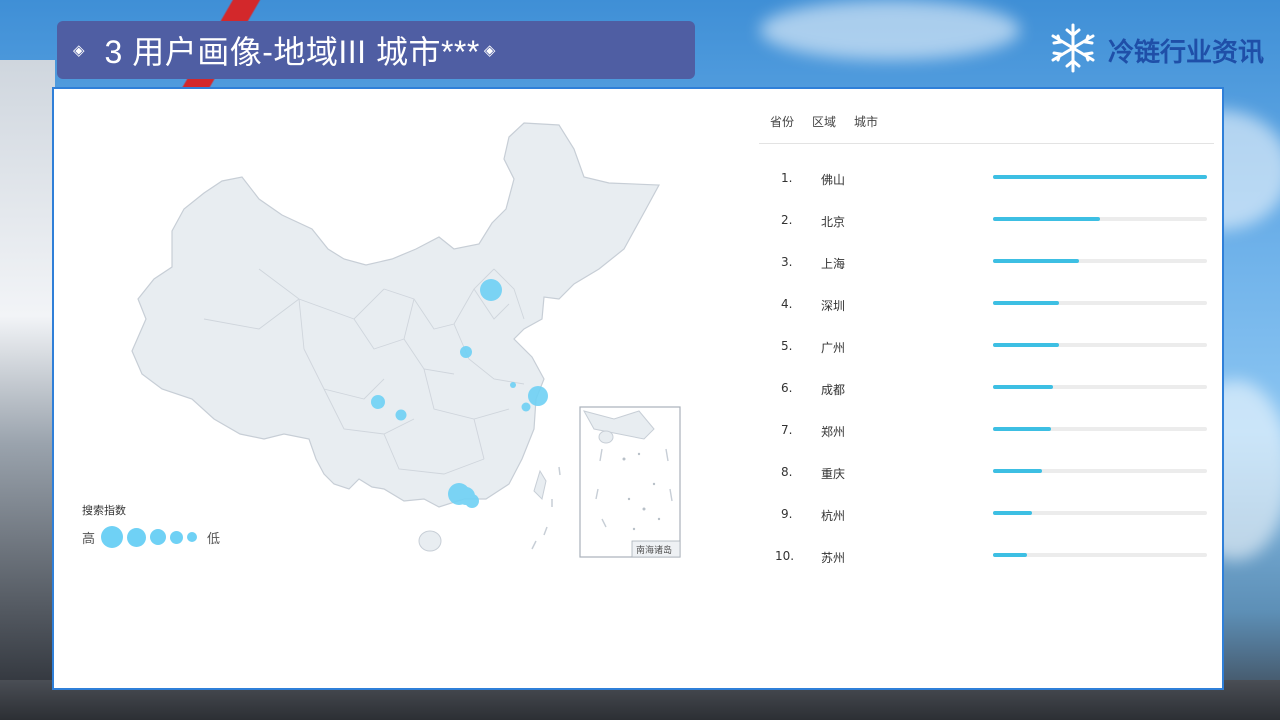  What do you see at coordinates (787, 472) in the screenshot?
I see `rank-number: 8.` at bounding box center [787, 472].